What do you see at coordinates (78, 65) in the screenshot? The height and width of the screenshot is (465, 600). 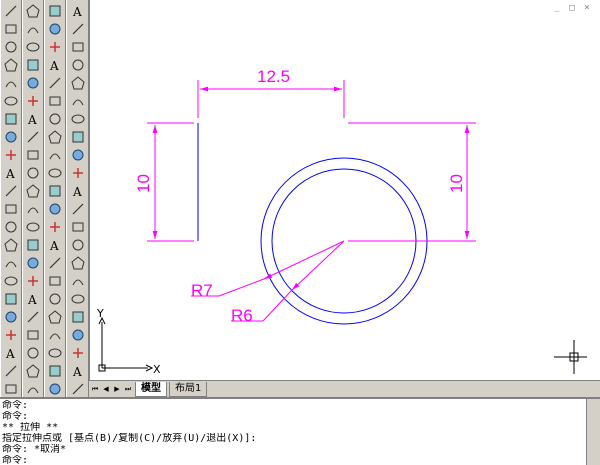 I see `view-right-icon` at bounding box center [78, 65].